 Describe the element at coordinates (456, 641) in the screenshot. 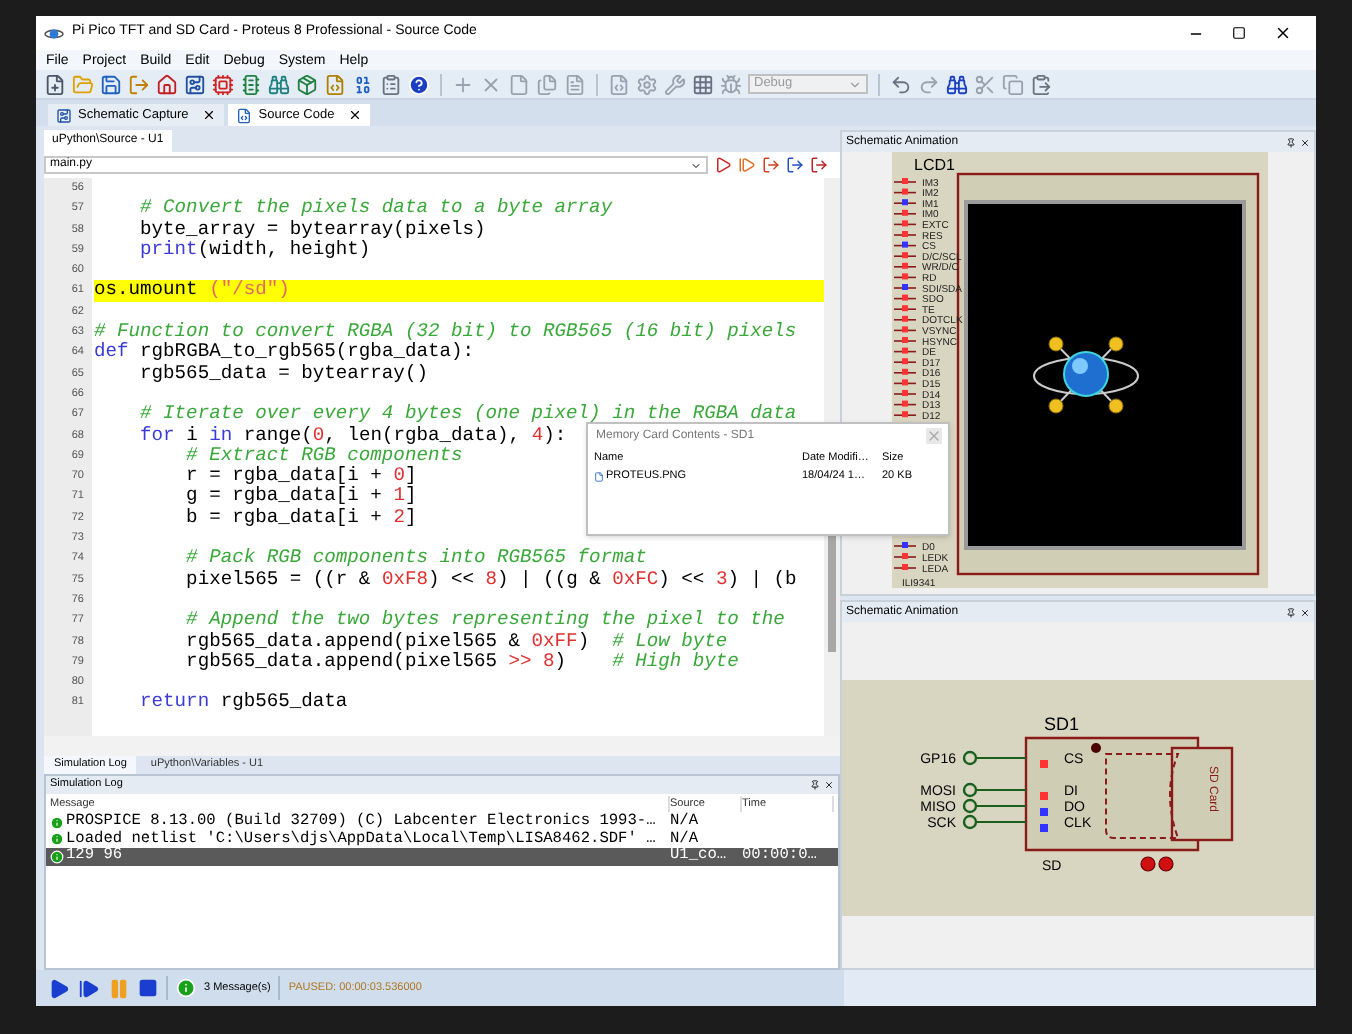

I see `code-line: rgb565_data.append(pixel565 & 0xFF) # Low byte` at that location.